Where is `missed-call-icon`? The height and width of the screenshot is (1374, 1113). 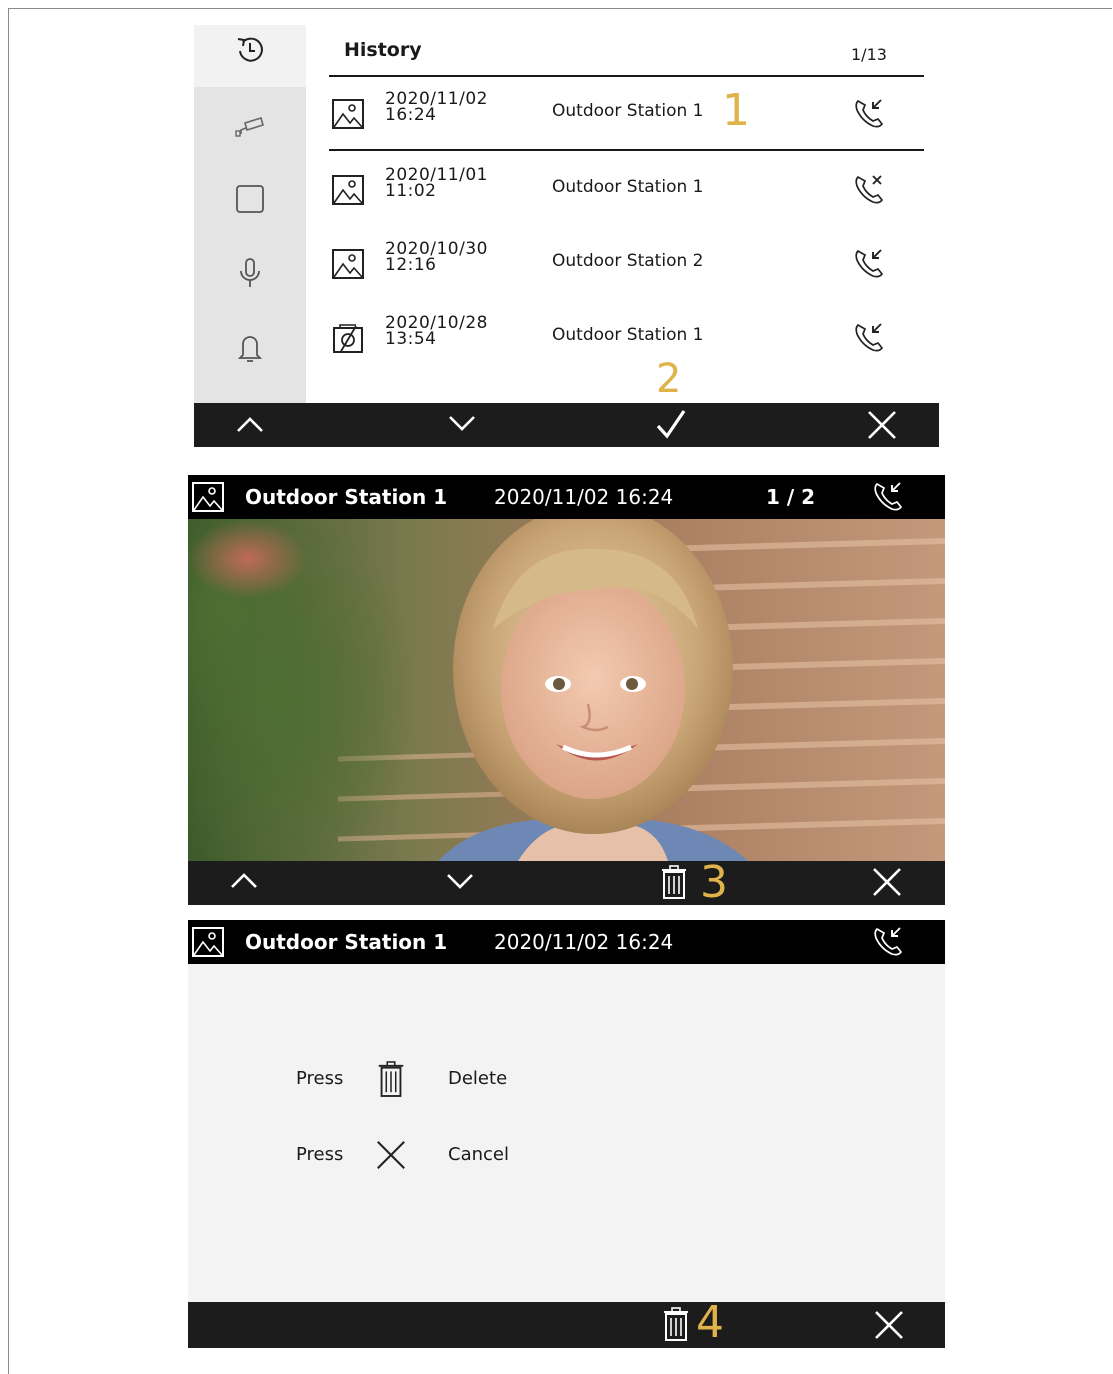 missed-call-icon is located at coordinates (869, 189).